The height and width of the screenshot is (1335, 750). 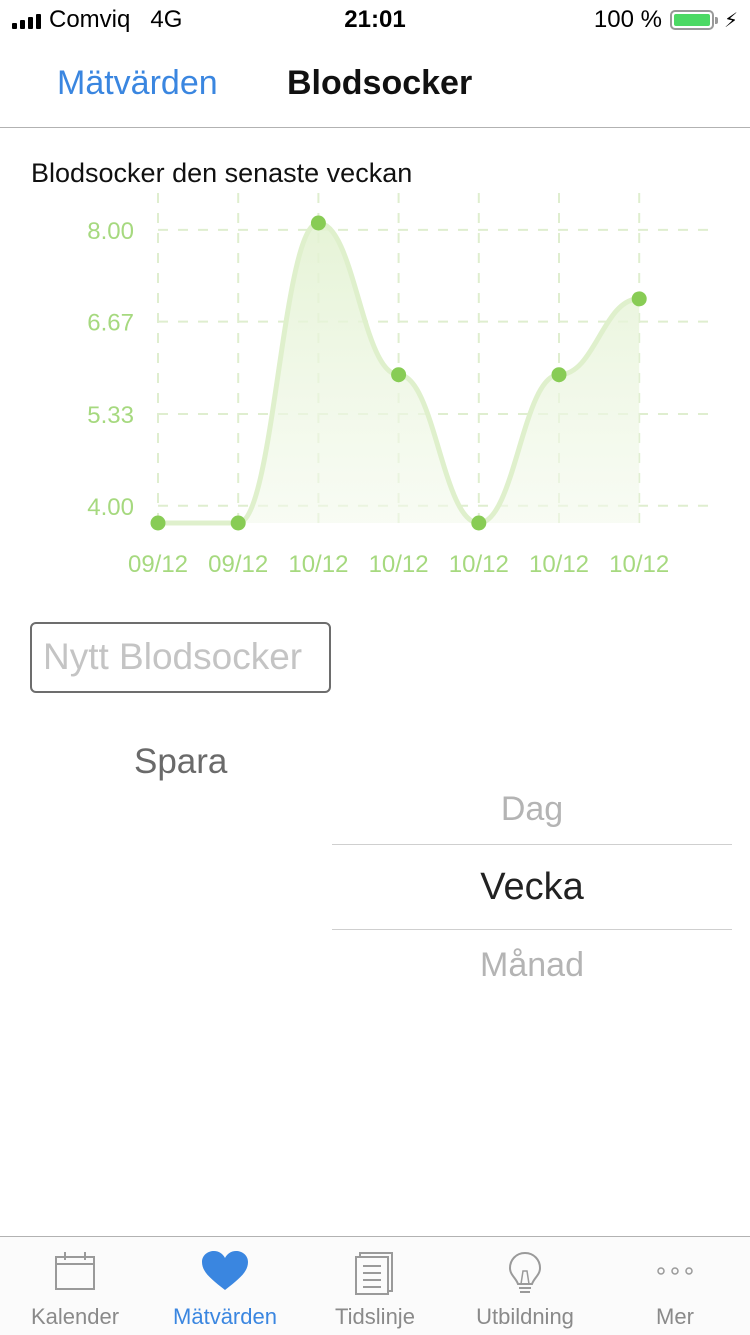 What do you see at coordinates (627, 19) in the screenshot?
I see `battery-percent: 100 %` at bounding box center [627, 19].